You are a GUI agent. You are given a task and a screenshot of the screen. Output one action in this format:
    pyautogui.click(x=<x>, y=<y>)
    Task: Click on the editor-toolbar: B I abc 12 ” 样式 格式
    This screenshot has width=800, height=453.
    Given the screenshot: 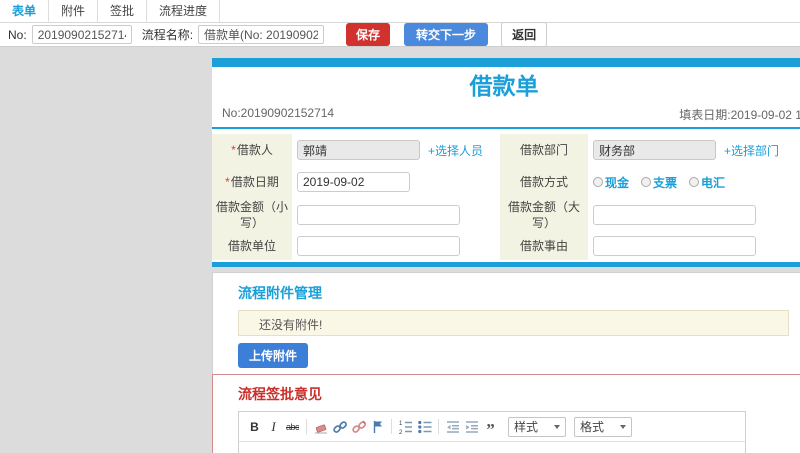 What is the action you would take?
    pyautogui.click(x=492, y=427)
    